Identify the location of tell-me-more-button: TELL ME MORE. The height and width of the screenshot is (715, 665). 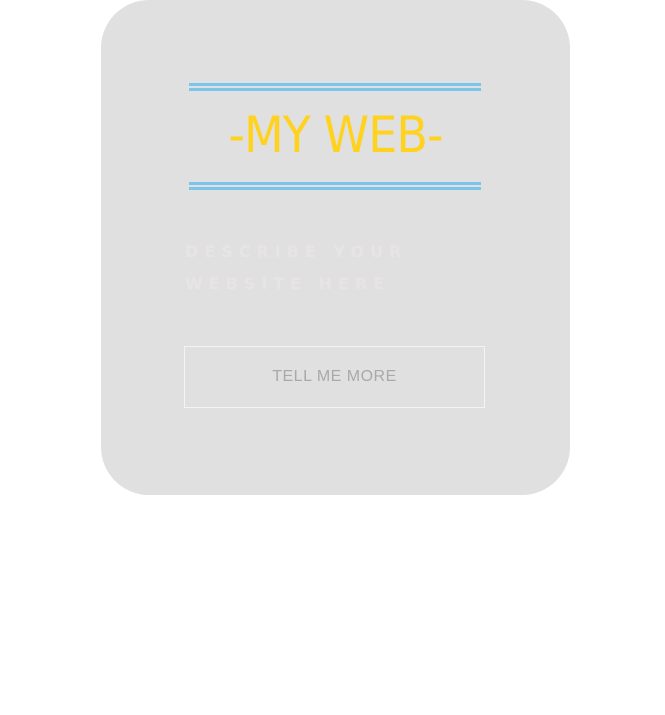
(334, 377).